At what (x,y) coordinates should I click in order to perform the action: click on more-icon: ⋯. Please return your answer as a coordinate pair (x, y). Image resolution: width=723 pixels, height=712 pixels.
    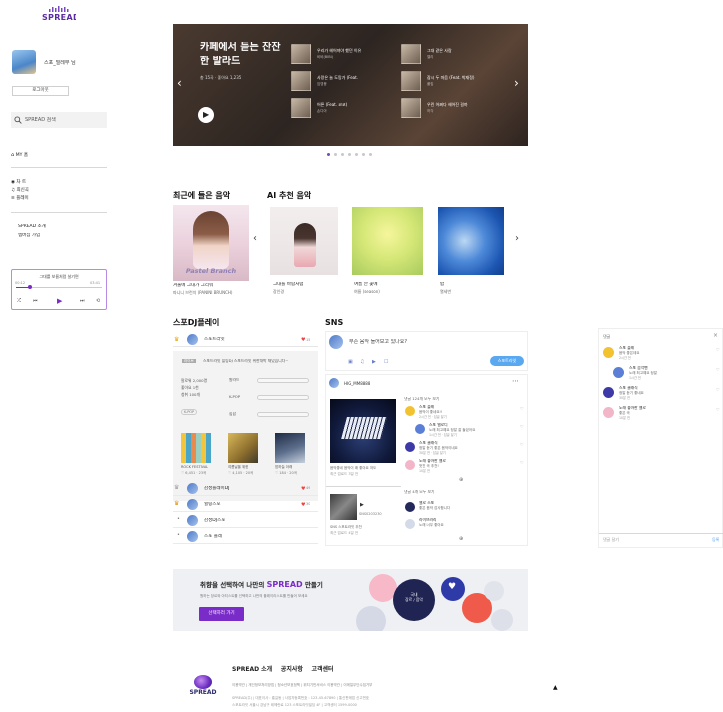
    Looking at the image, I should click on (515, 381).